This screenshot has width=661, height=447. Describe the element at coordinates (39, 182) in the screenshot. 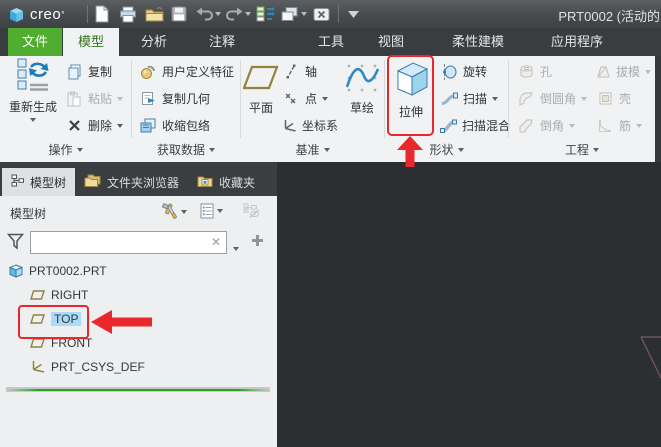

I see `tab-model-tree: 模型树` at that location.